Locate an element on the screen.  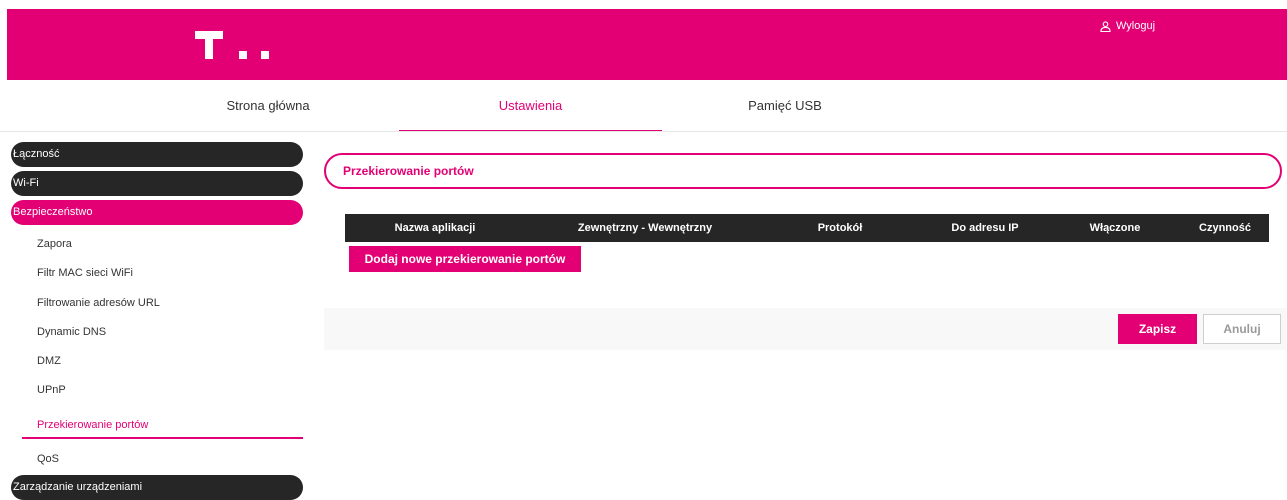
user-icon is located at coordinates (1105, 26).